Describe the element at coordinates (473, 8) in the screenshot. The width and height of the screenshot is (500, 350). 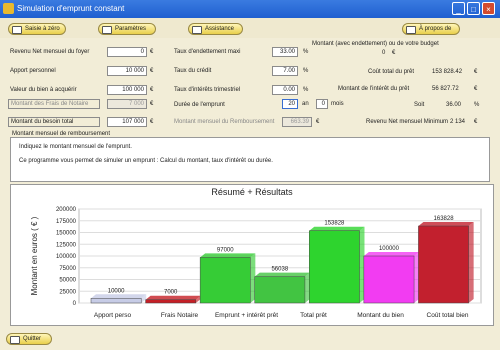
I see `maximize-button: □` at that location.